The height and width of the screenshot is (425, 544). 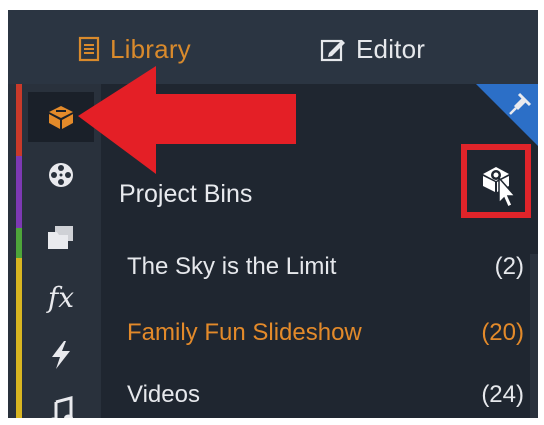 I want to click on bin-item: The Sky is the Limit (2), so click(x=319, y=267).